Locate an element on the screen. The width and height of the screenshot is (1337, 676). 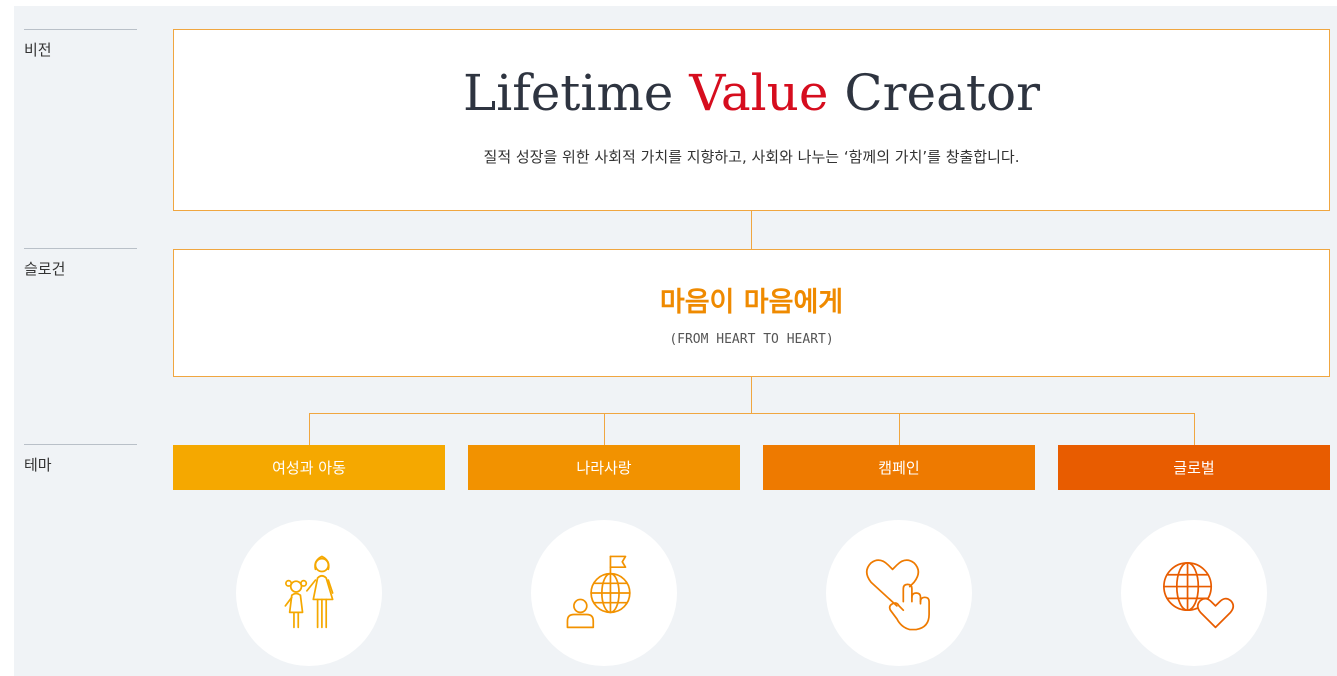
heart-hand-icon is located at coordinates (897, 595).